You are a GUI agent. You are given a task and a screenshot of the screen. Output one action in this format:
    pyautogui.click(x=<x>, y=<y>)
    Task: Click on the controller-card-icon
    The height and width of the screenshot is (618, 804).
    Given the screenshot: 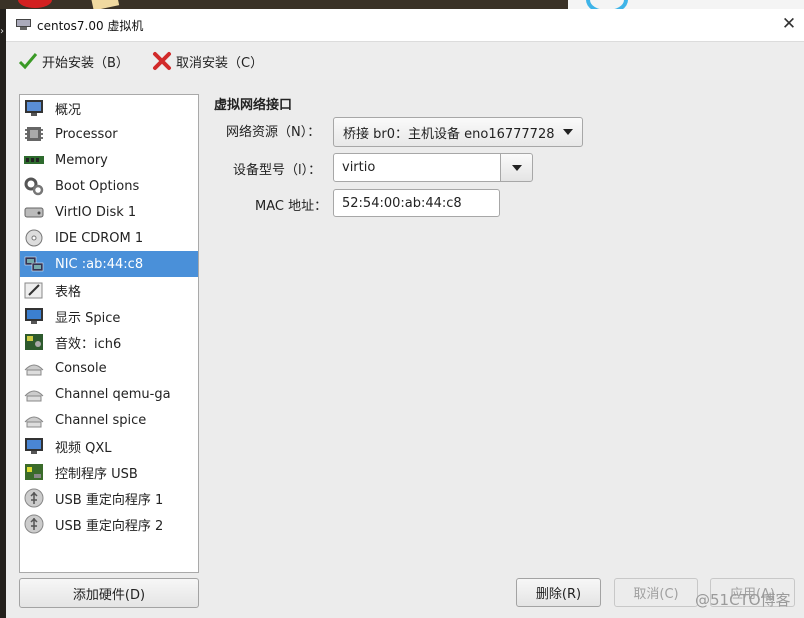 What is the action you would take?
    pyautogui.click(x=34, y=472)
    